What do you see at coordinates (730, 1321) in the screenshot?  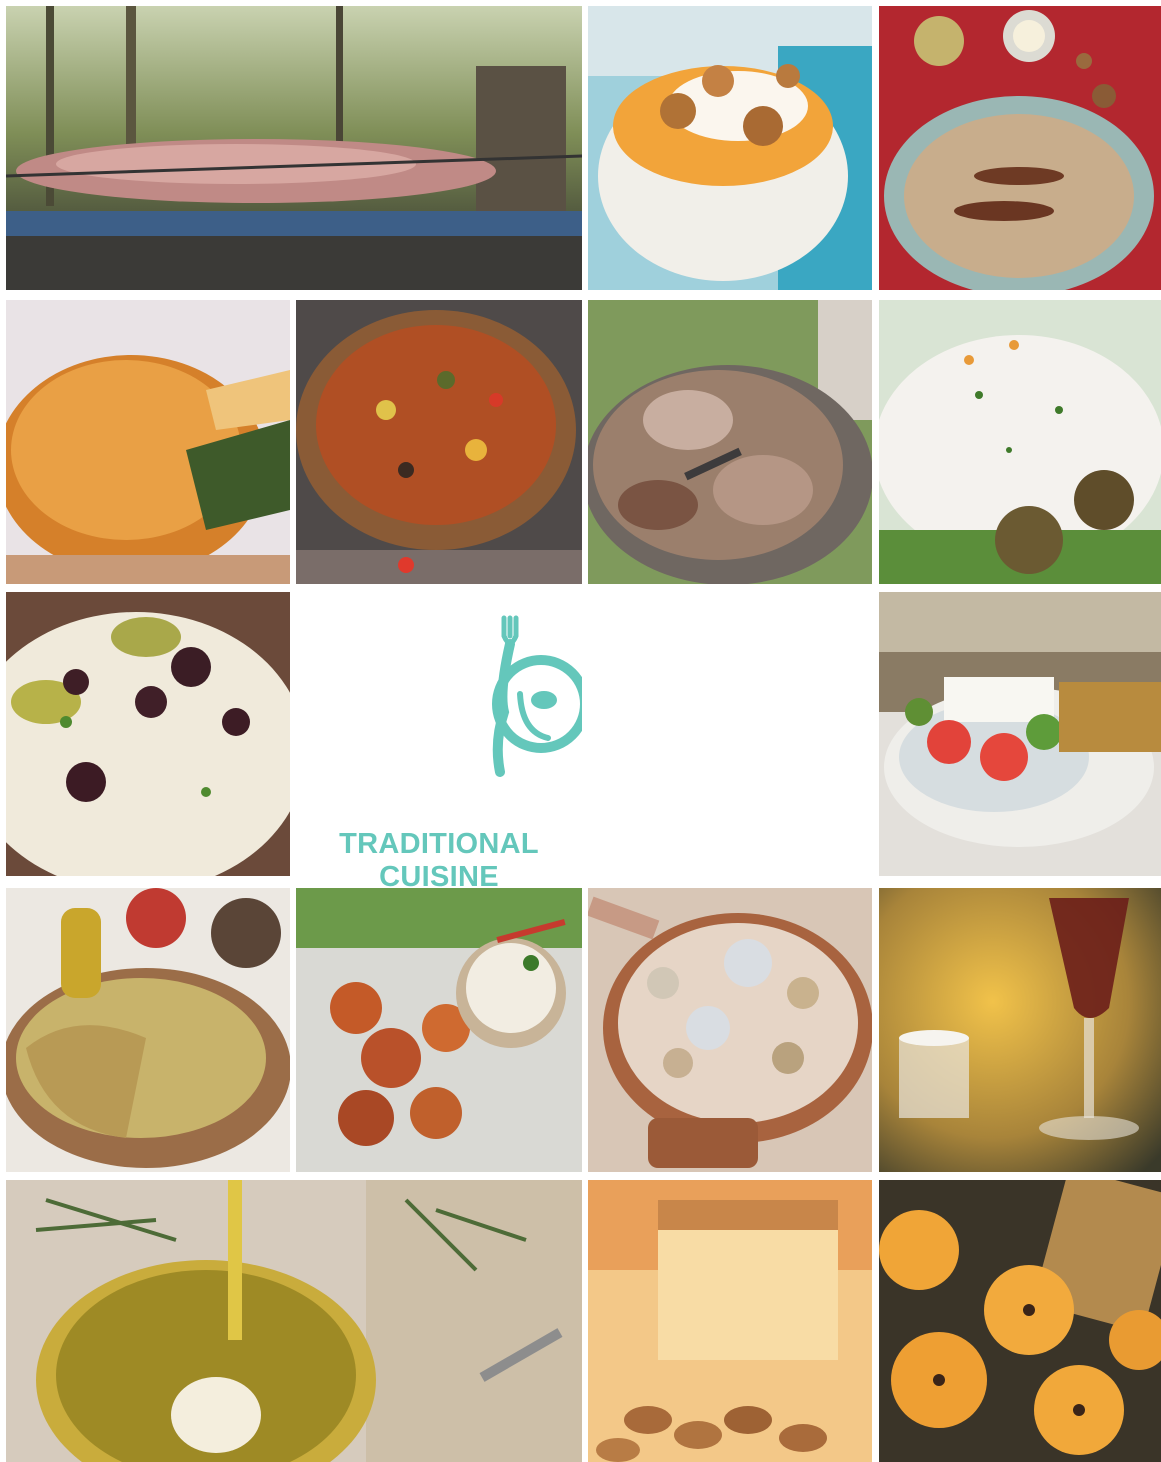 I see `photo-almond-dessert` at bounding box center [730, 1321].